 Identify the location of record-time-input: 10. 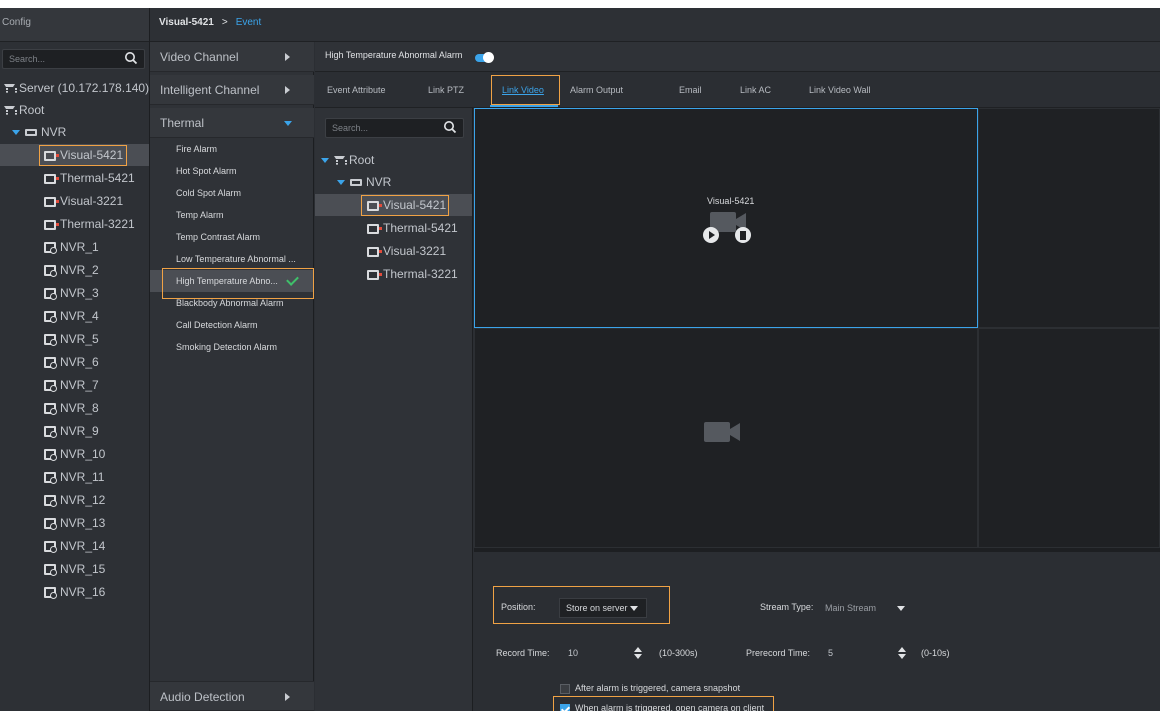
(606, 653).